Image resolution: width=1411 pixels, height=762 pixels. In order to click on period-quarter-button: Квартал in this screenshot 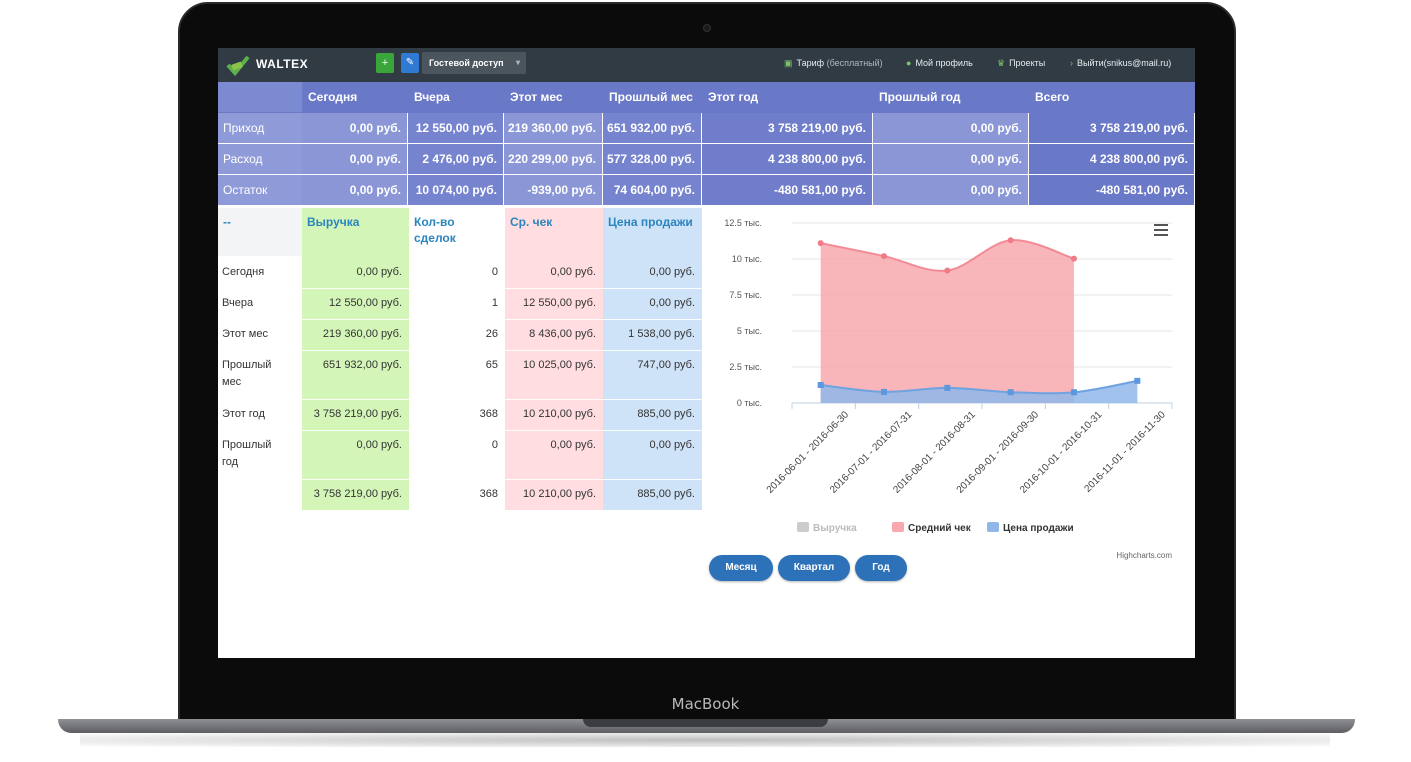, I will do `click(814, 568)`.